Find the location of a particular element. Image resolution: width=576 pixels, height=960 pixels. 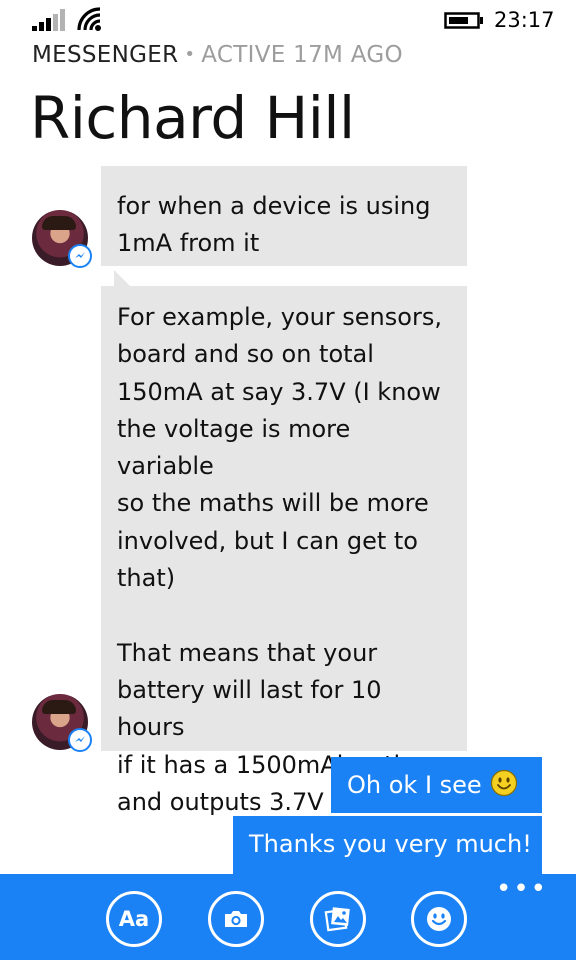

bubble-tail is located at coordinates (122, 278).